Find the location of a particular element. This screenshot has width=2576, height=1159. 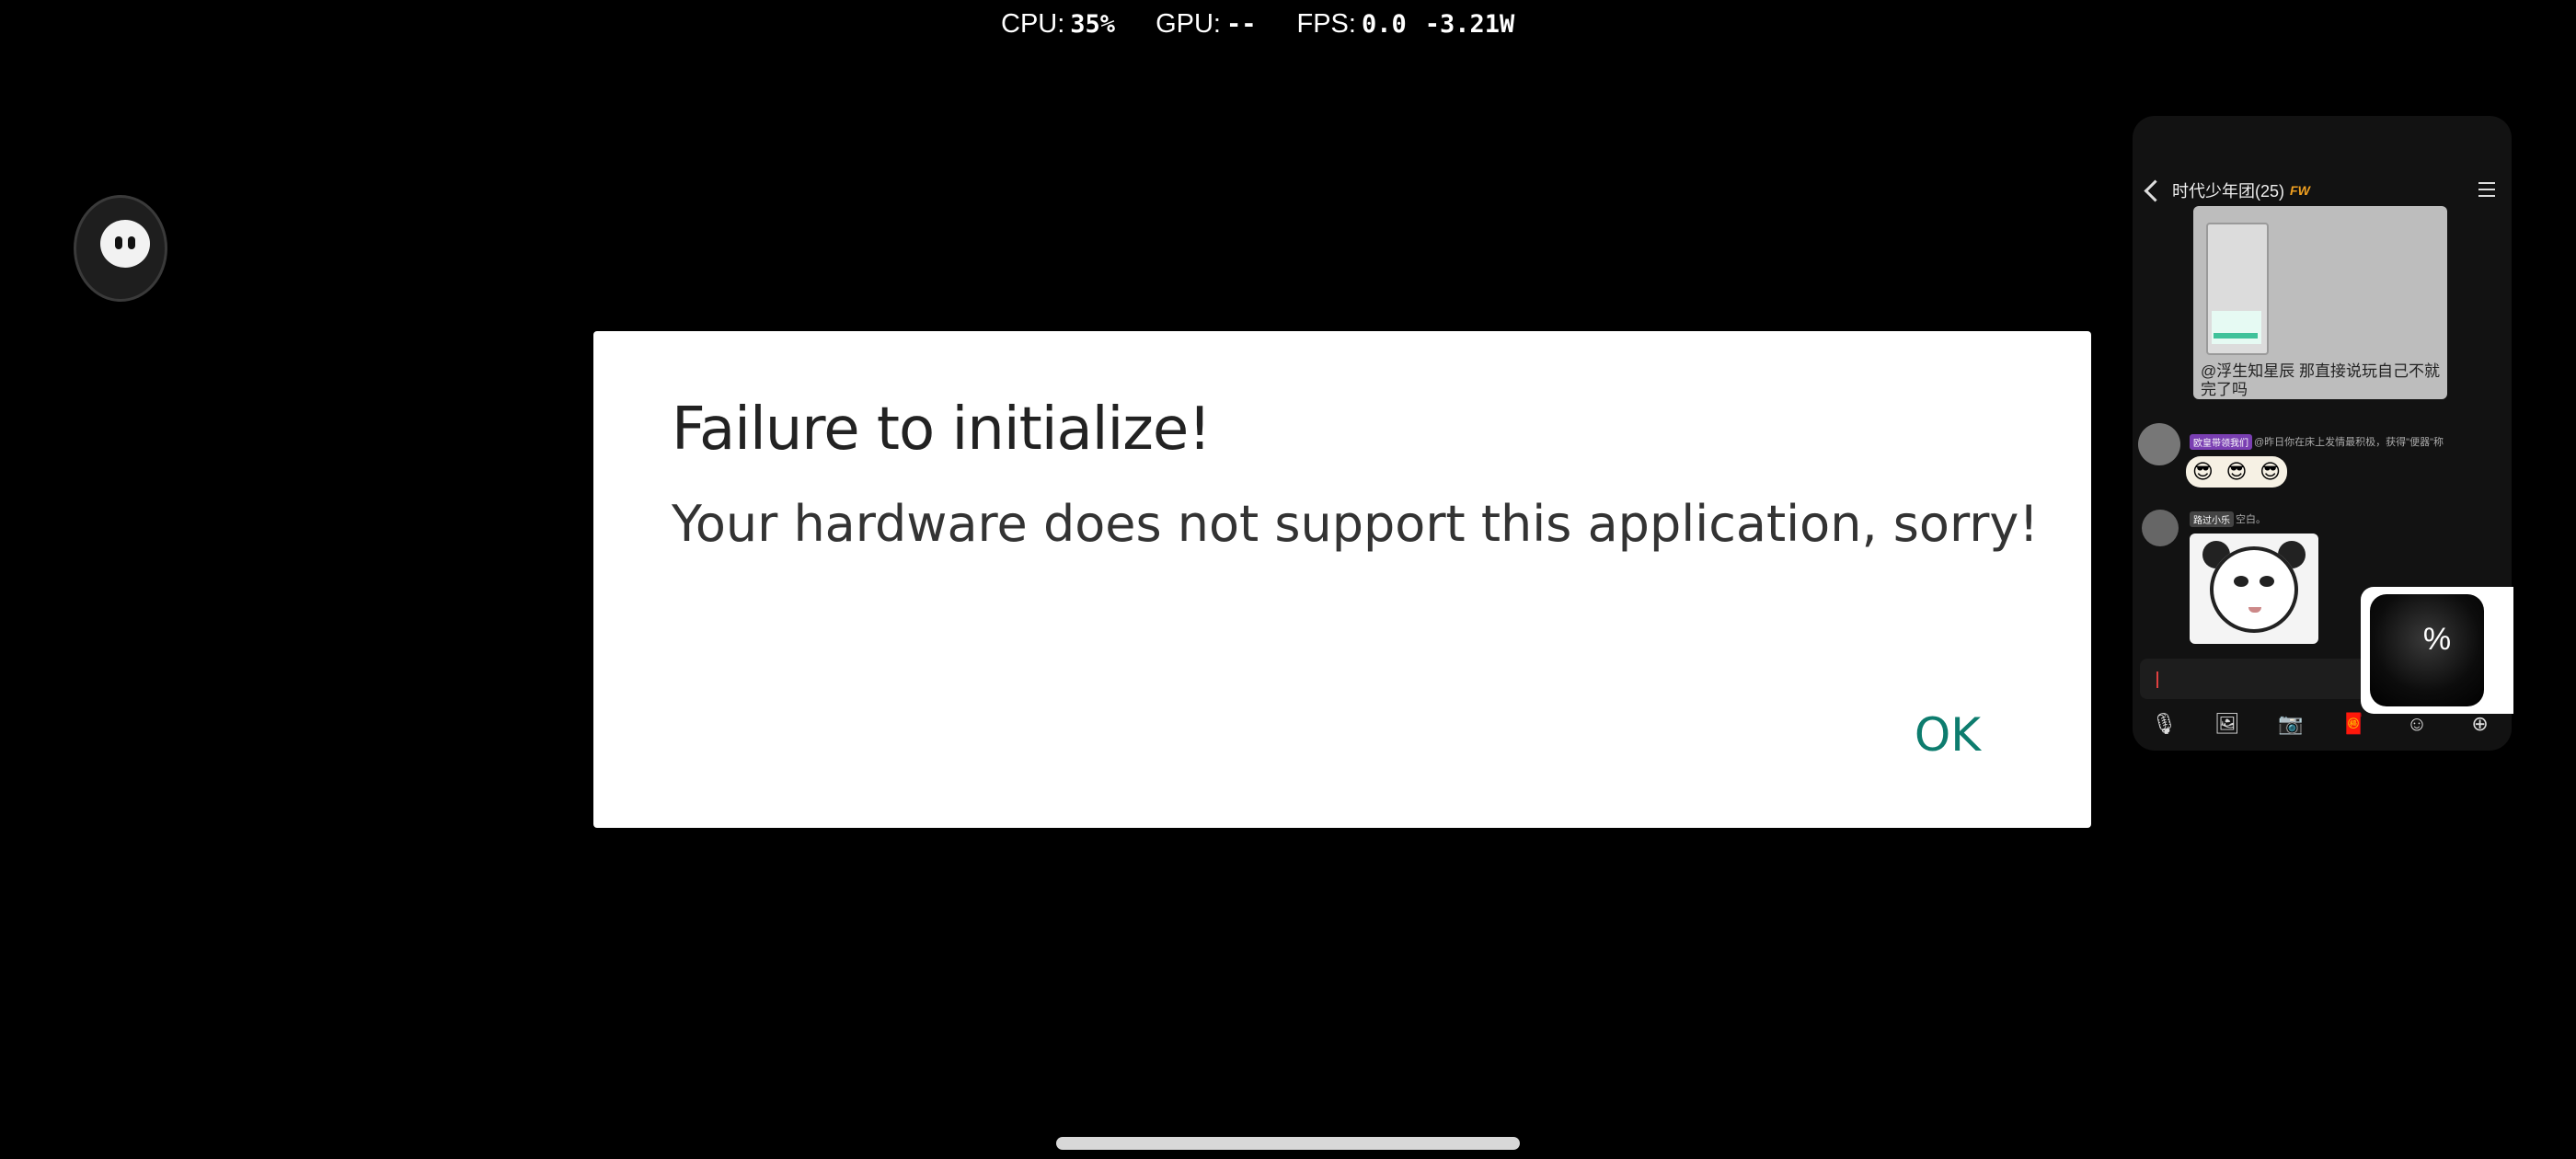

red-packet-icon: 🧧 is located at coordinates (2353, 724).